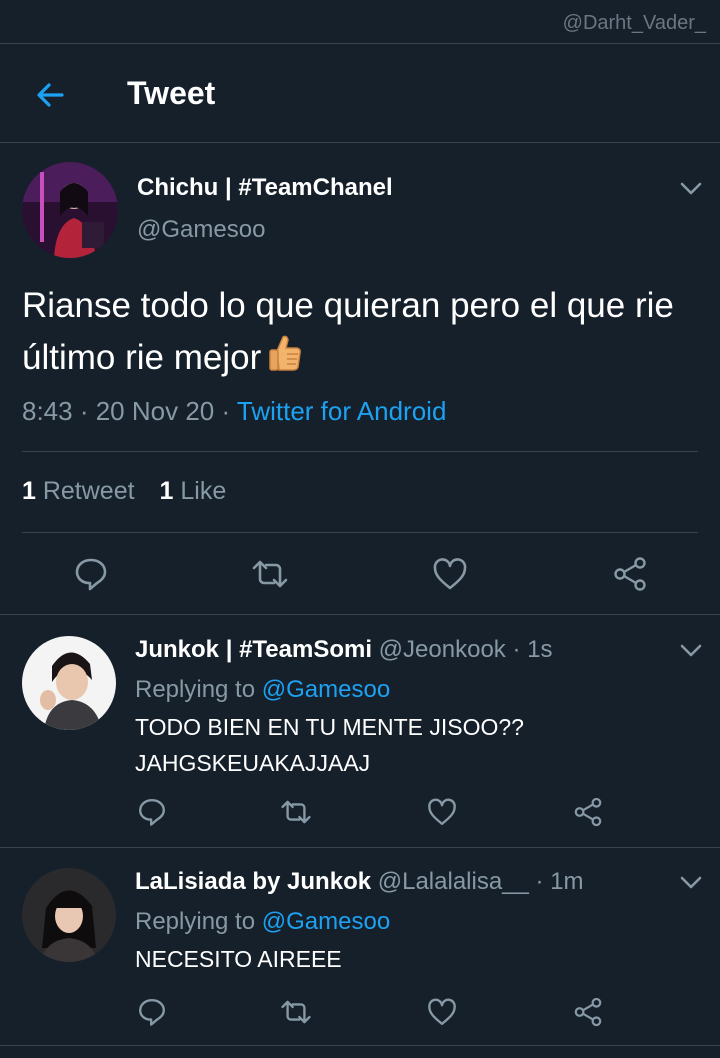 The width and height of the screenshot is (720, 1058). I want to click on retweet-count: 1, so click(29, 491).